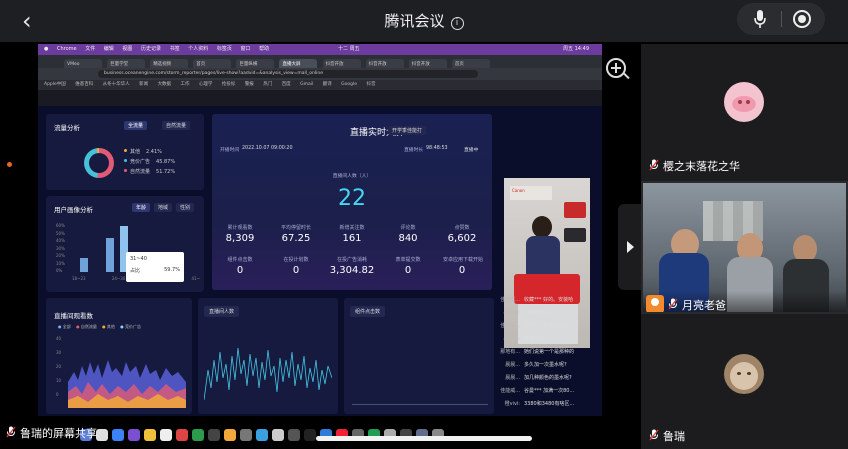 Image resolution: width=848 pixels, height=449 pixels. Describe the element at coordinates (66, 49) in the screenshot. I see `menu-item: Chrome` at that location.